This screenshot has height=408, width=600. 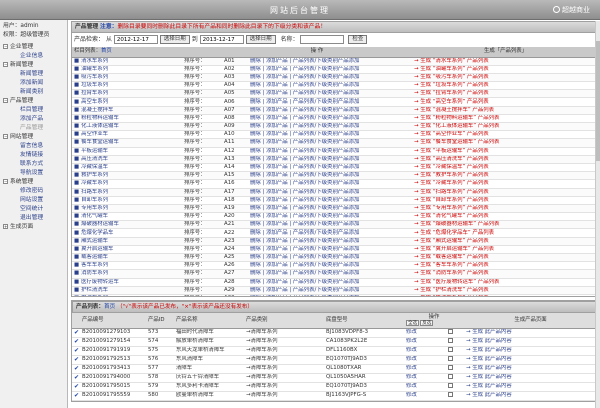 What do you see at coordinates (33, 209) in the screenshot?
I see `sidebar-item: 空间统计` at bounding box center [33, 209].